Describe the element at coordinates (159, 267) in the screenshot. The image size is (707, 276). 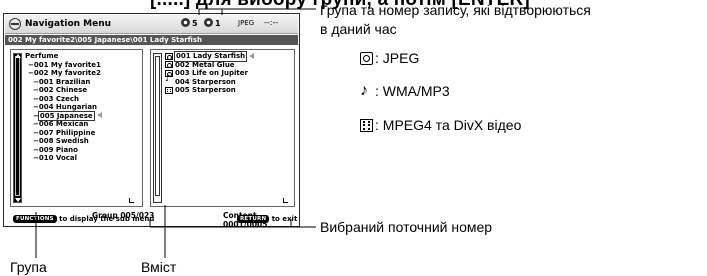
I see `content-callout: Вміст` at that location.